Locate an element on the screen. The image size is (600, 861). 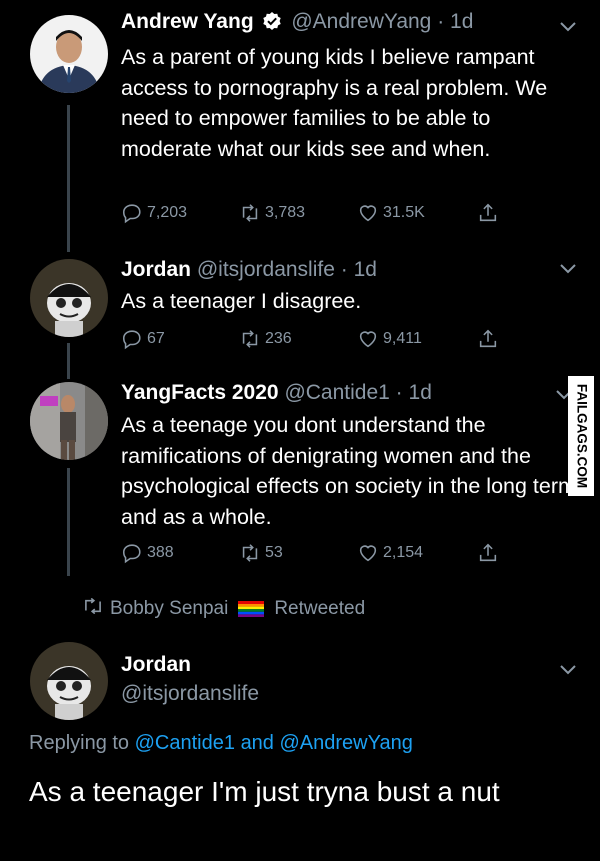
retweet-button: 3,783 is located at coordinates (272, 213).